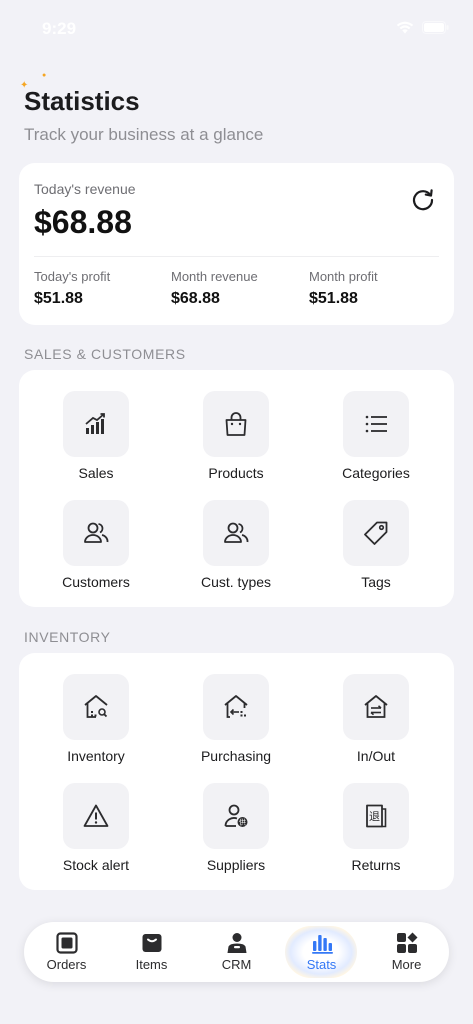 This screenshot has height=1024, width=473. I want to click on orders-icon, so click(67, 943).